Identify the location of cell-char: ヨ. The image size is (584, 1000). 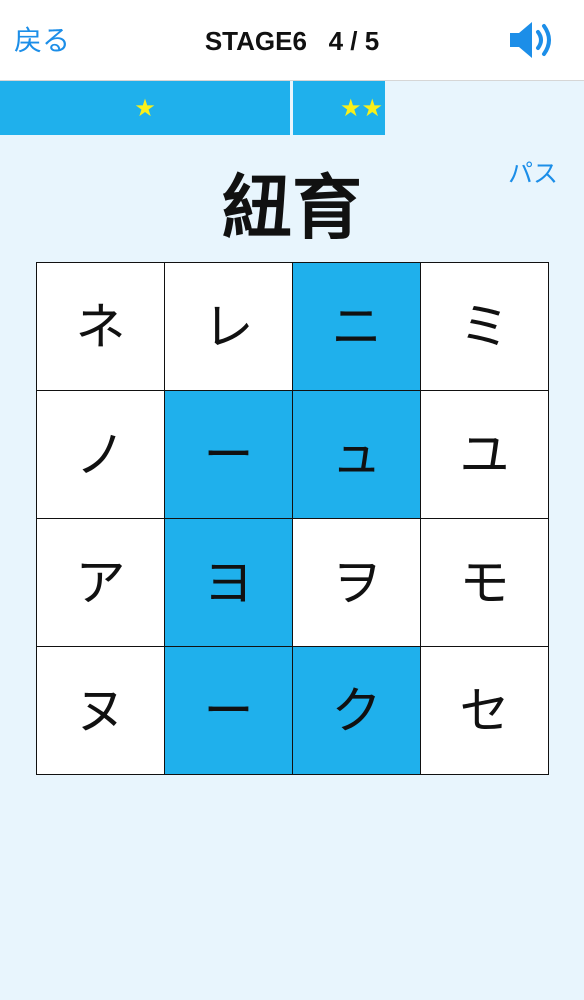
(228, 582).